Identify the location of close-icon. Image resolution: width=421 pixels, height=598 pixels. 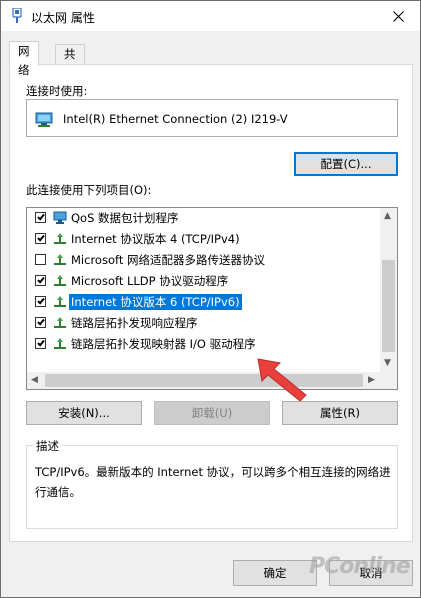
(398, 16).